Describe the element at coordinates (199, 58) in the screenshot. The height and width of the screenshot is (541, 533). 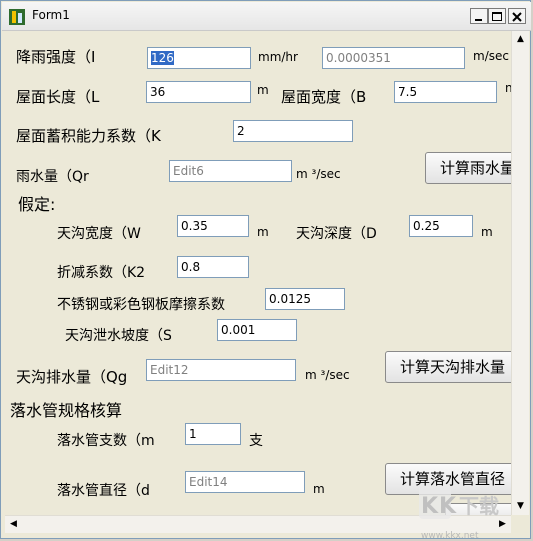
I see `rainfall-intensity-input: 126` at that location.